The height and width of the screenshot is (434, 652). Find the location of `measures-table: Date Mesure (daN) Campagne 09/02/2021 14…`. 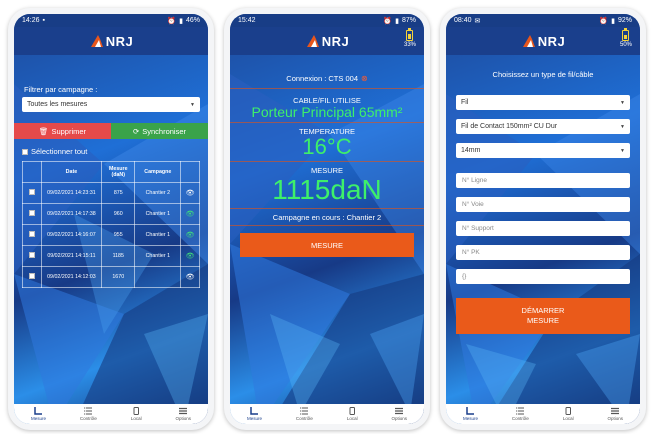

measures-table: Date Mesure (daN) Campagne 09/02/2021 14… is located at coordinates (111, 224).